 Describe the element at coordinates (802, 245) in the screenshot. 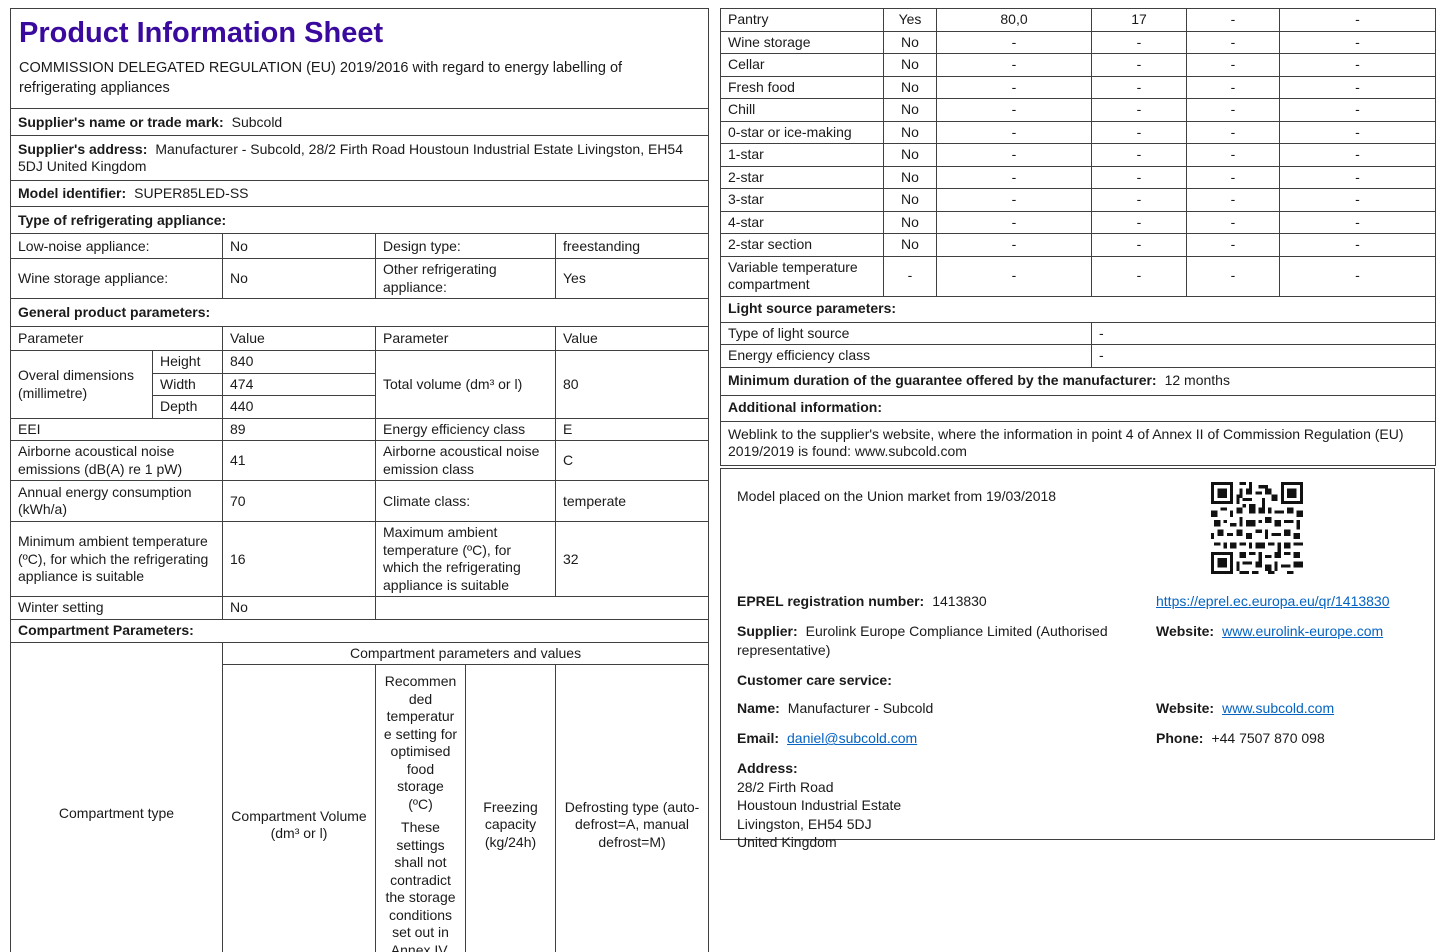

I see `compartment-cell: 2-star section` at that location.